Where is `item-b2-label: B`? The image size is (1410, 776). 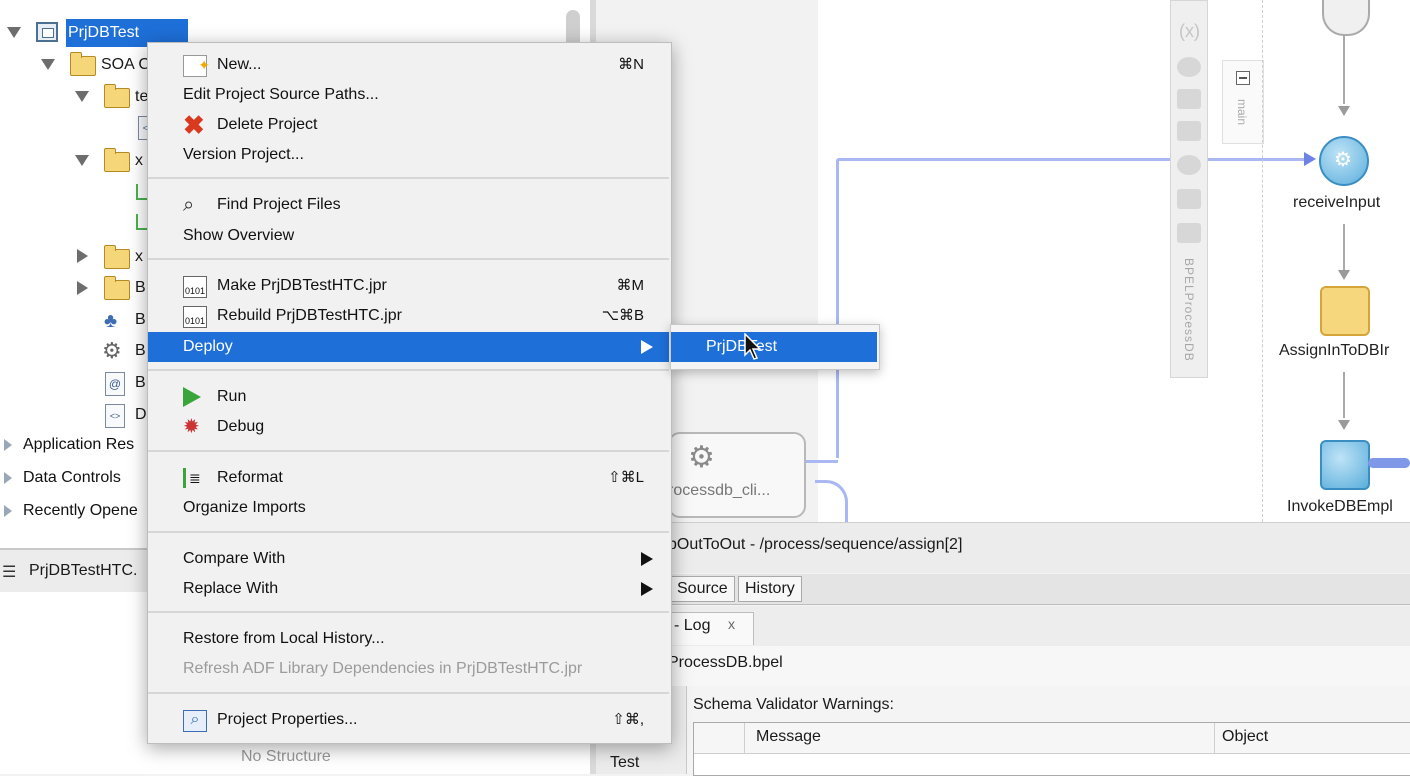
item-b2-label: B is located at coordinates (140, 350).